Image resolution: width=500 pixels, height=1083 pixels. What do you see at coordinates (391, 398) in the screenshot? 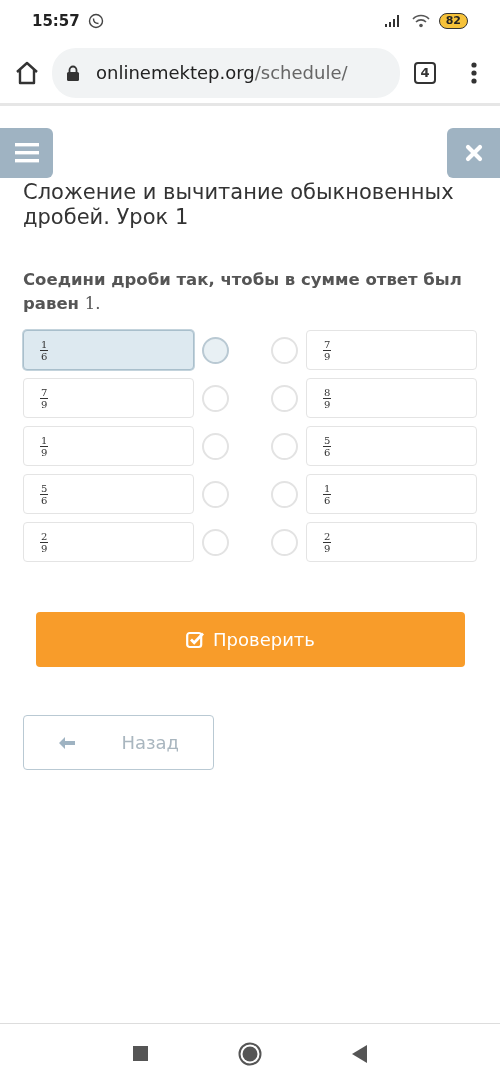
I see `answer-option: 8 9` at bounding box center [391, 398].